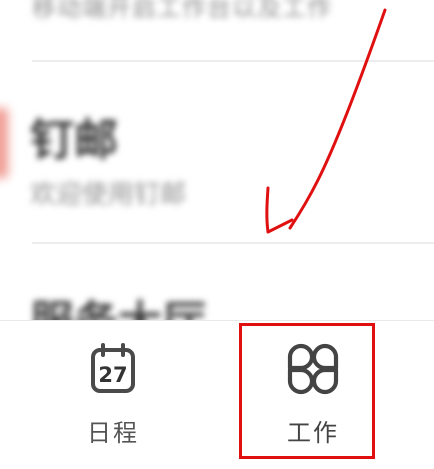  I want to click on calendar-icon: 27, so click(113, 371).